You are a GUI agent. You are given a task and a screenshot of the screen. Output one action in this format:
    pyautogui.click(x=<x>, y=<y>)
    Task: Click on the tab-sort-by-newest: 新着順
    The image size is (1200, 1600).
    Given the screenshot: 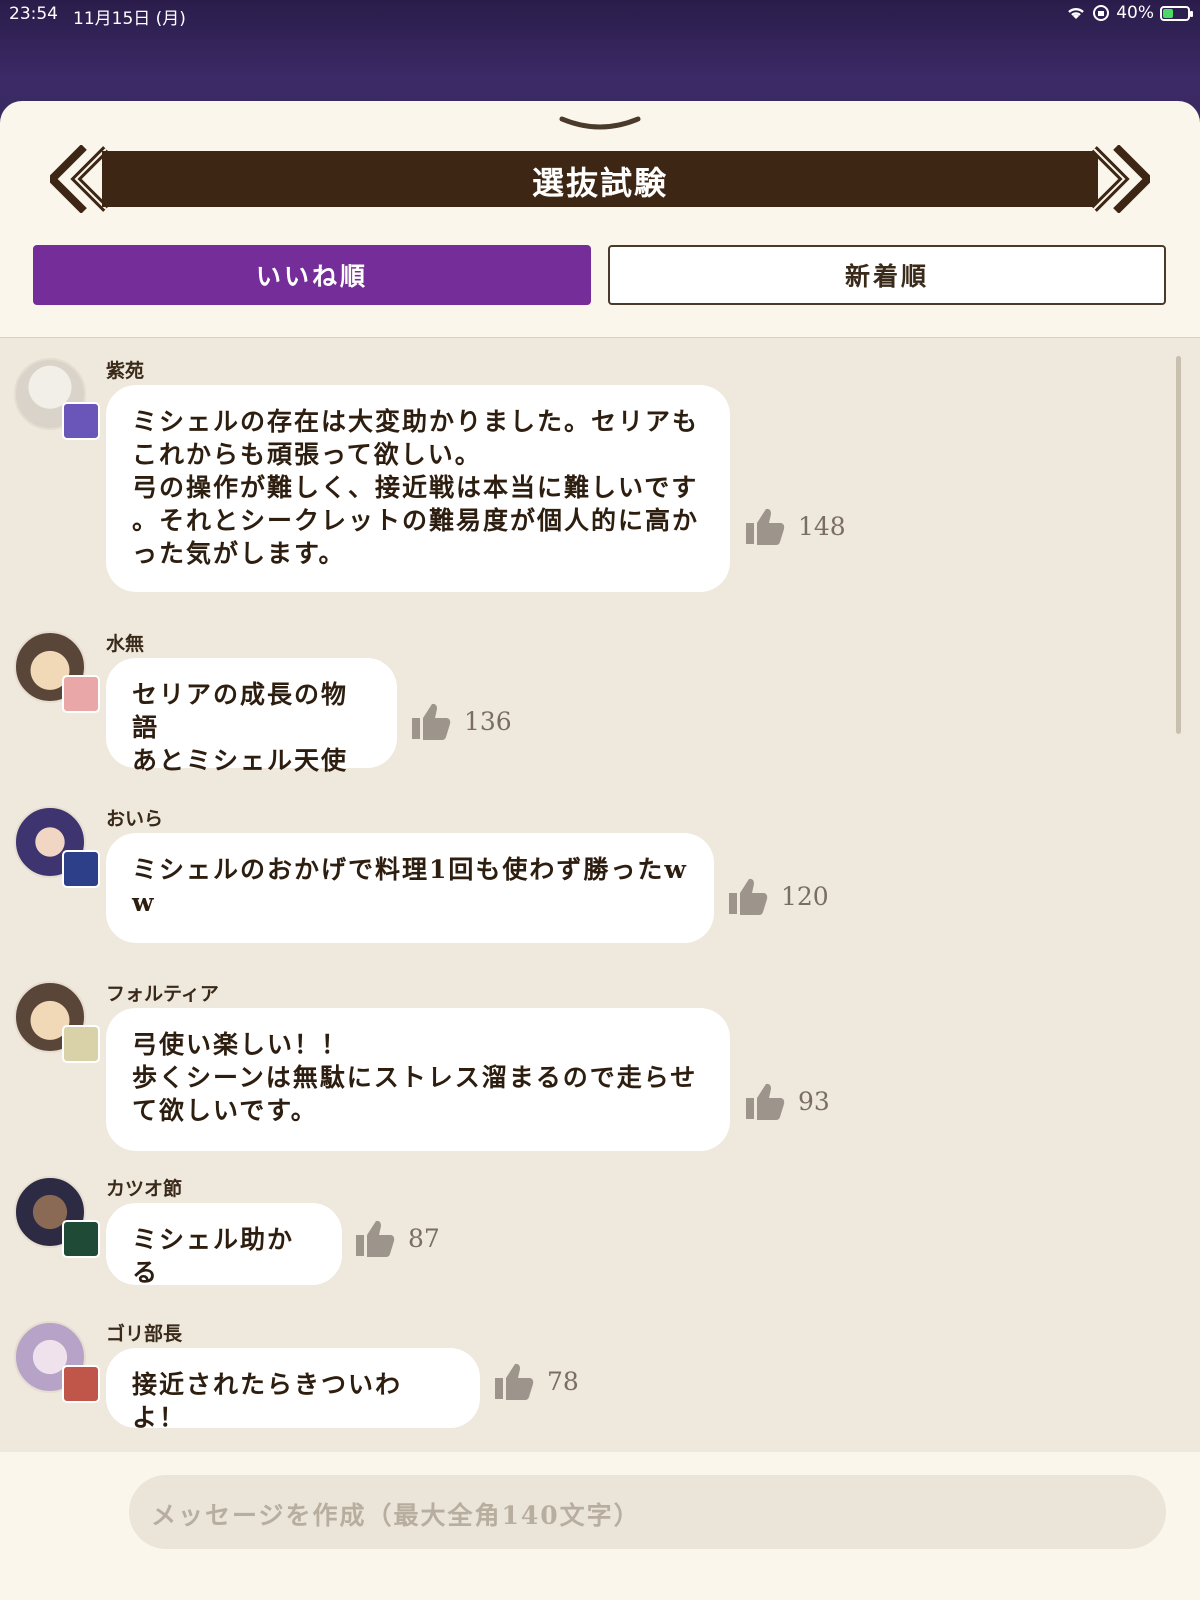 What is the action you would take?
    pyautogui.click(x=887, y=275)
    